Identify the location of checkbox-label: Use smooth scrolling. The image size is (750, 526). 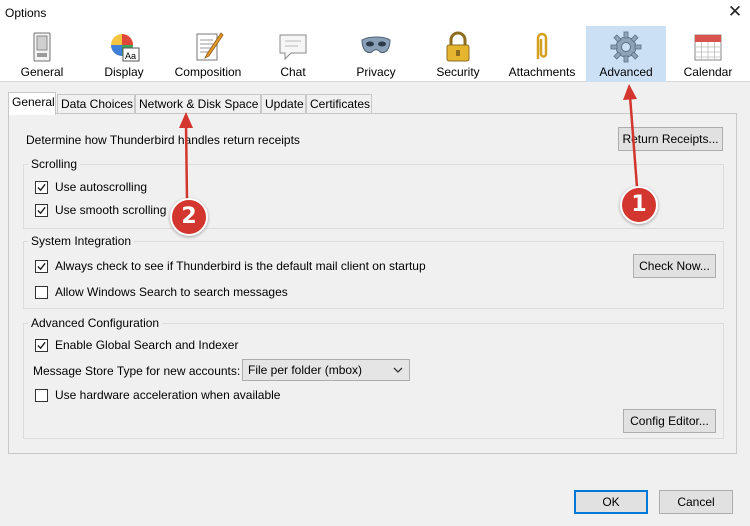
(111, 210).